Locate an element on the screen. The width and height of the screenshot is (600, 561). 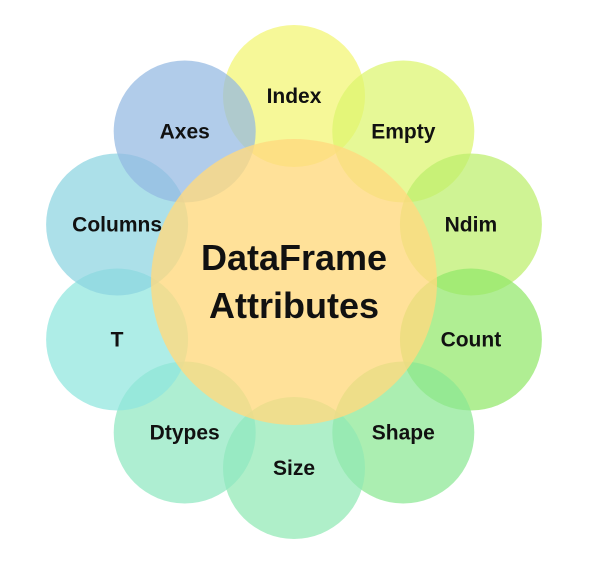
attribute-label-columns: Columns is located at coordinates (117, 225).